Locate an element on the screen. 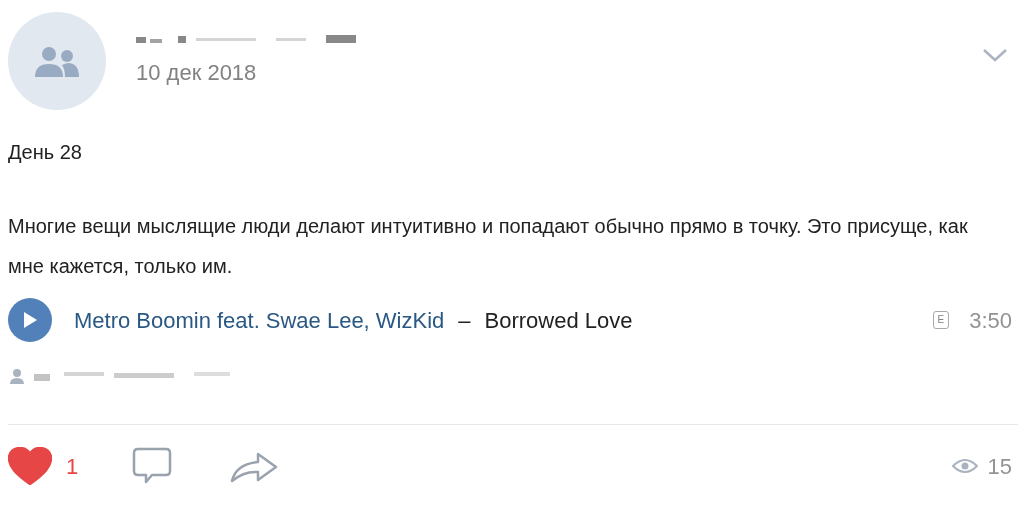 The image size is (1026, 522). post-date: 10 дек 2018 is located at coordinates (248, 72).